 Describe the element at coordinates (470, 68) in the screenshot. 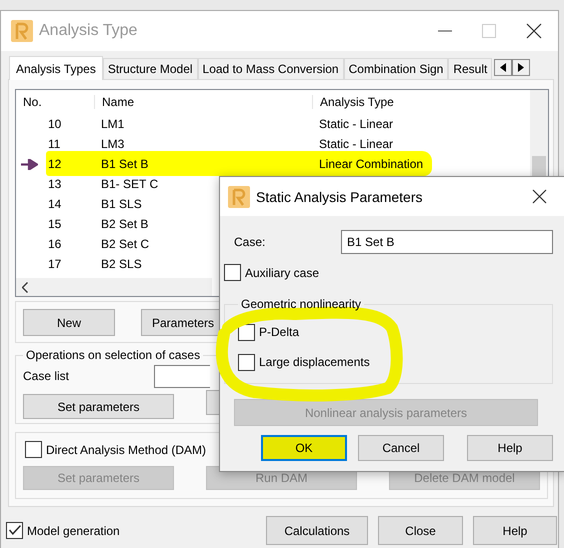

I see `tab: Result` at that location.